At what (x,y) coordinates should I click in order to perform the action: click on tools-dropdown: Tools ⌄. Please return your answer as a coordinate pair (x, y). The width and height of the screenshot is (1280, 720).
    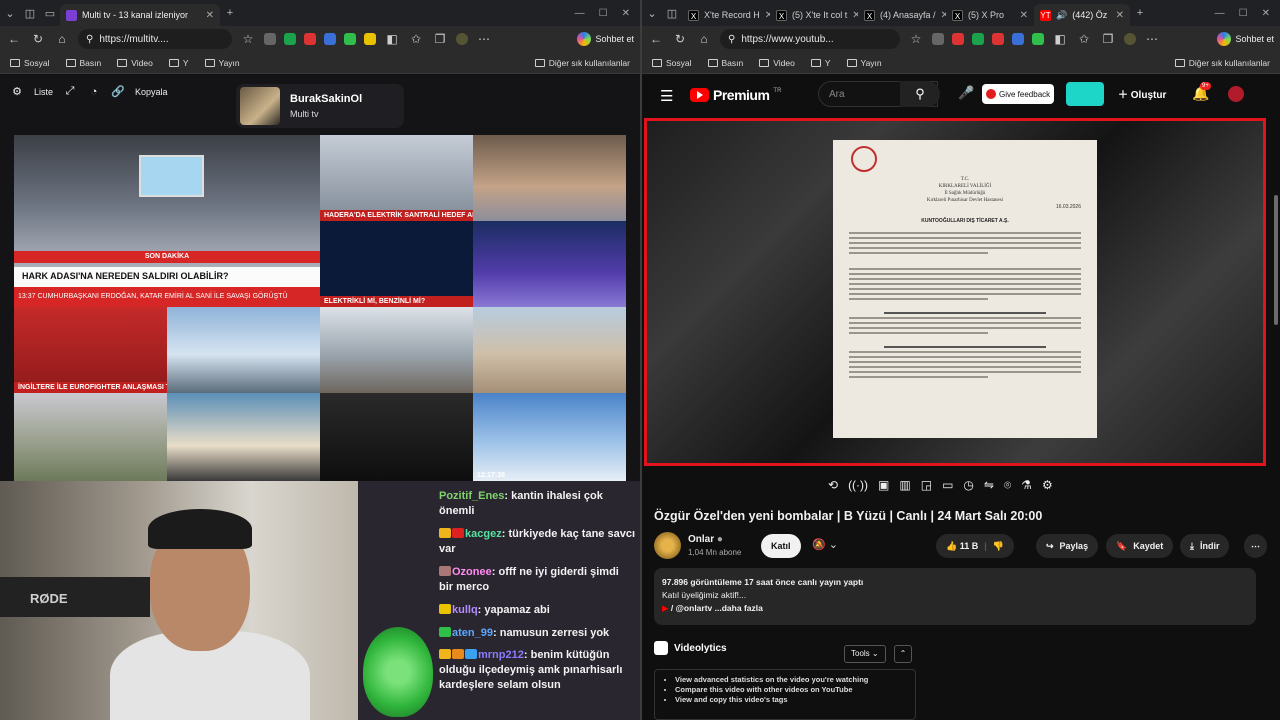
    Looking at the image, I should click on (865, 654).